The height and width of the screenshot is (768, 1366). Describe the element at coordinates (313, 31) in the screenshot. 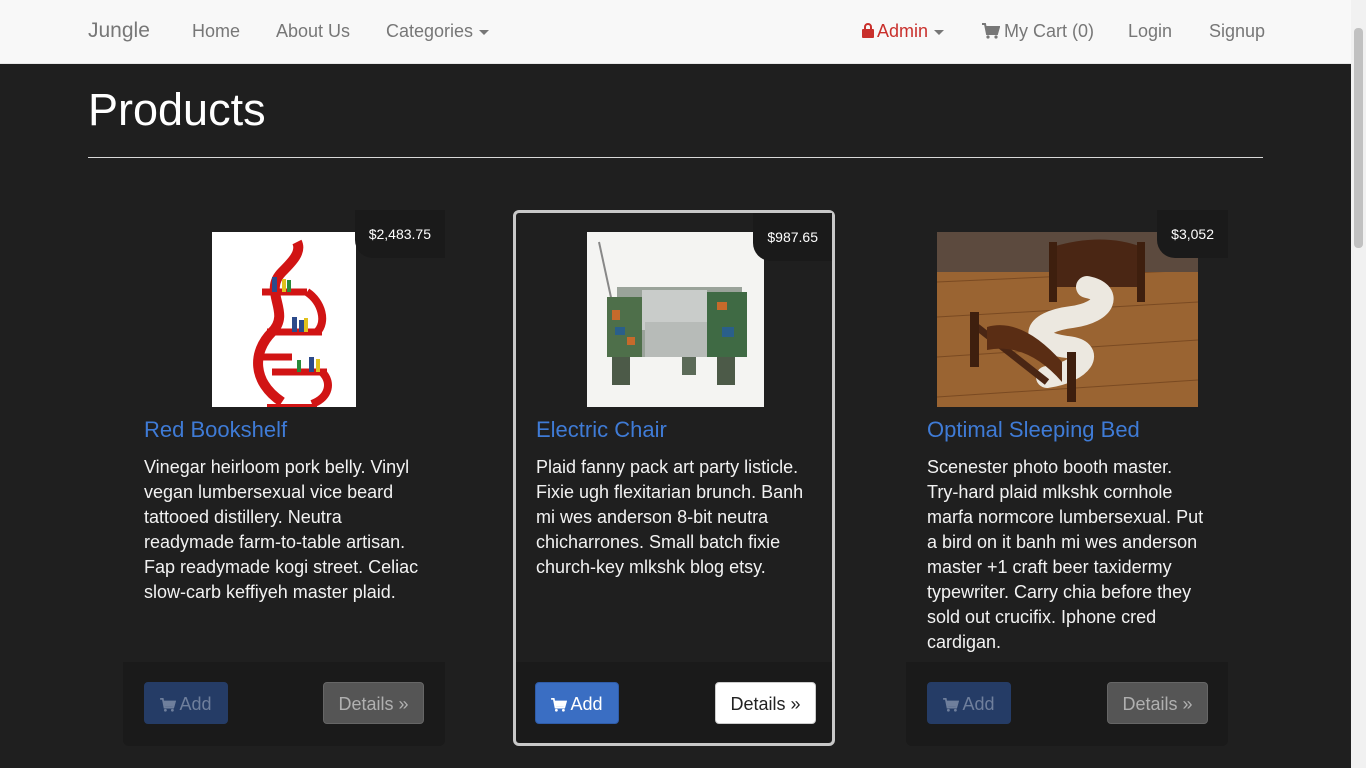

I see `nav-about-link: About Us` at that location.